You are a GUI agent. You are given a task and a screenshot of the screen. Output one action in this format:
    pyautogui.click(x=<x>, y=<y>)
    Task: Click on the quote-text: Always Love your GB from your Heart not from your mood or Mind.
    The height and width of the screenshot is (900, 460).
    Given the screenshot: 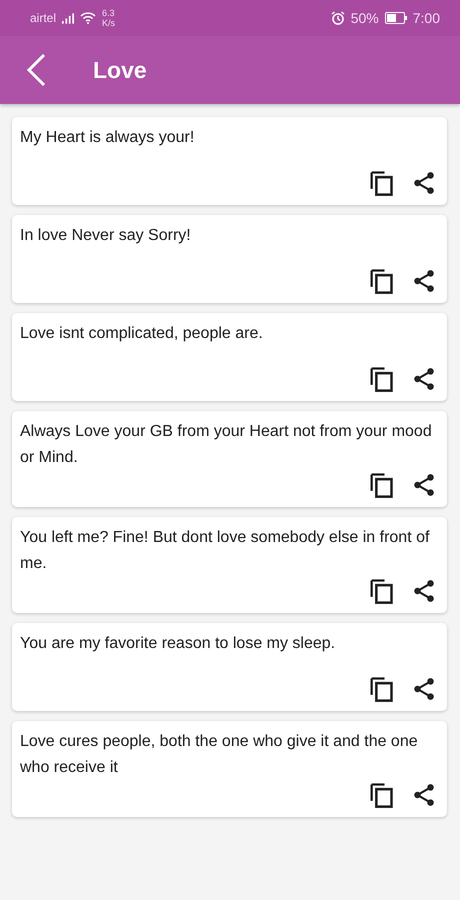 What is the action you would take?
    pyautogui.click(x=226, y=445)
    